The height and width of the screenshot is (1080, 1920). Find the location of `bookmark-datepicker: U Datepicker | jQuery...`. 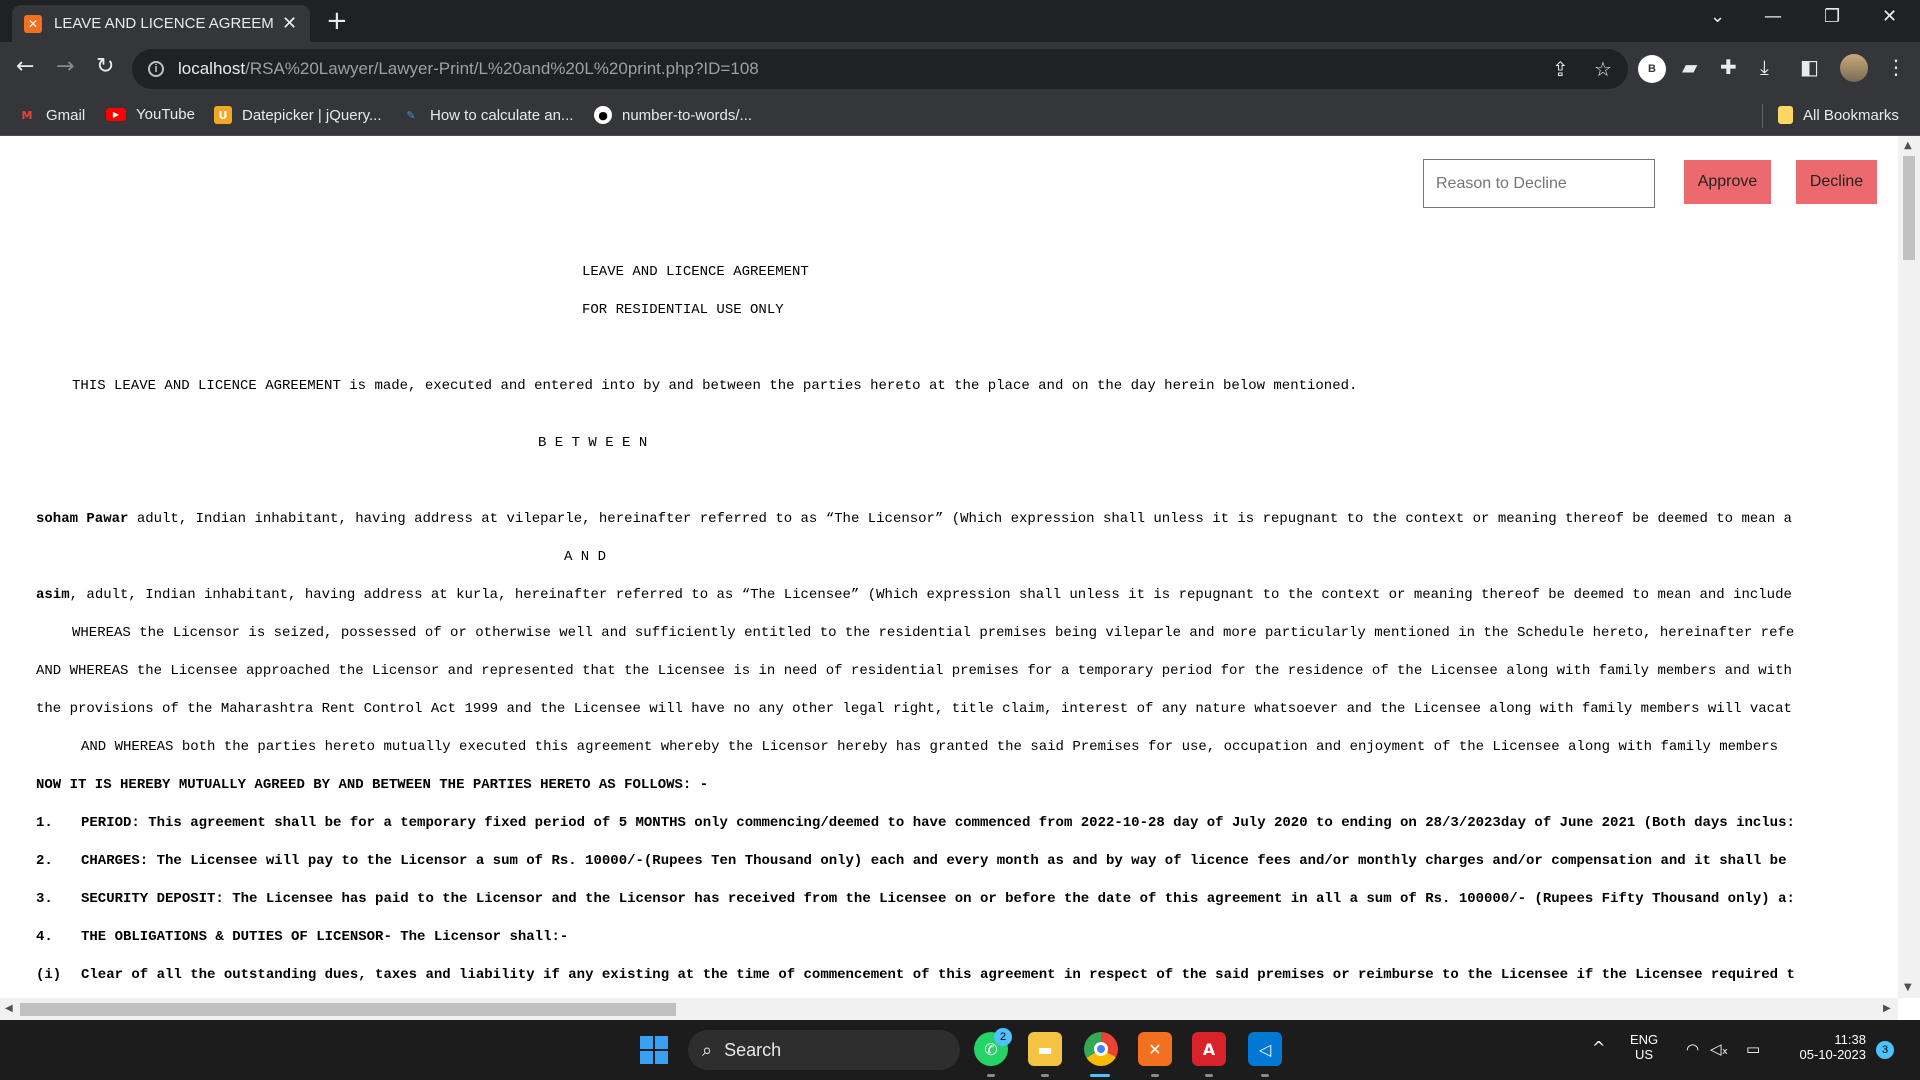

bookmark-datepicker: U Datepicker | jQuery... is located at coordinates (298, 115).